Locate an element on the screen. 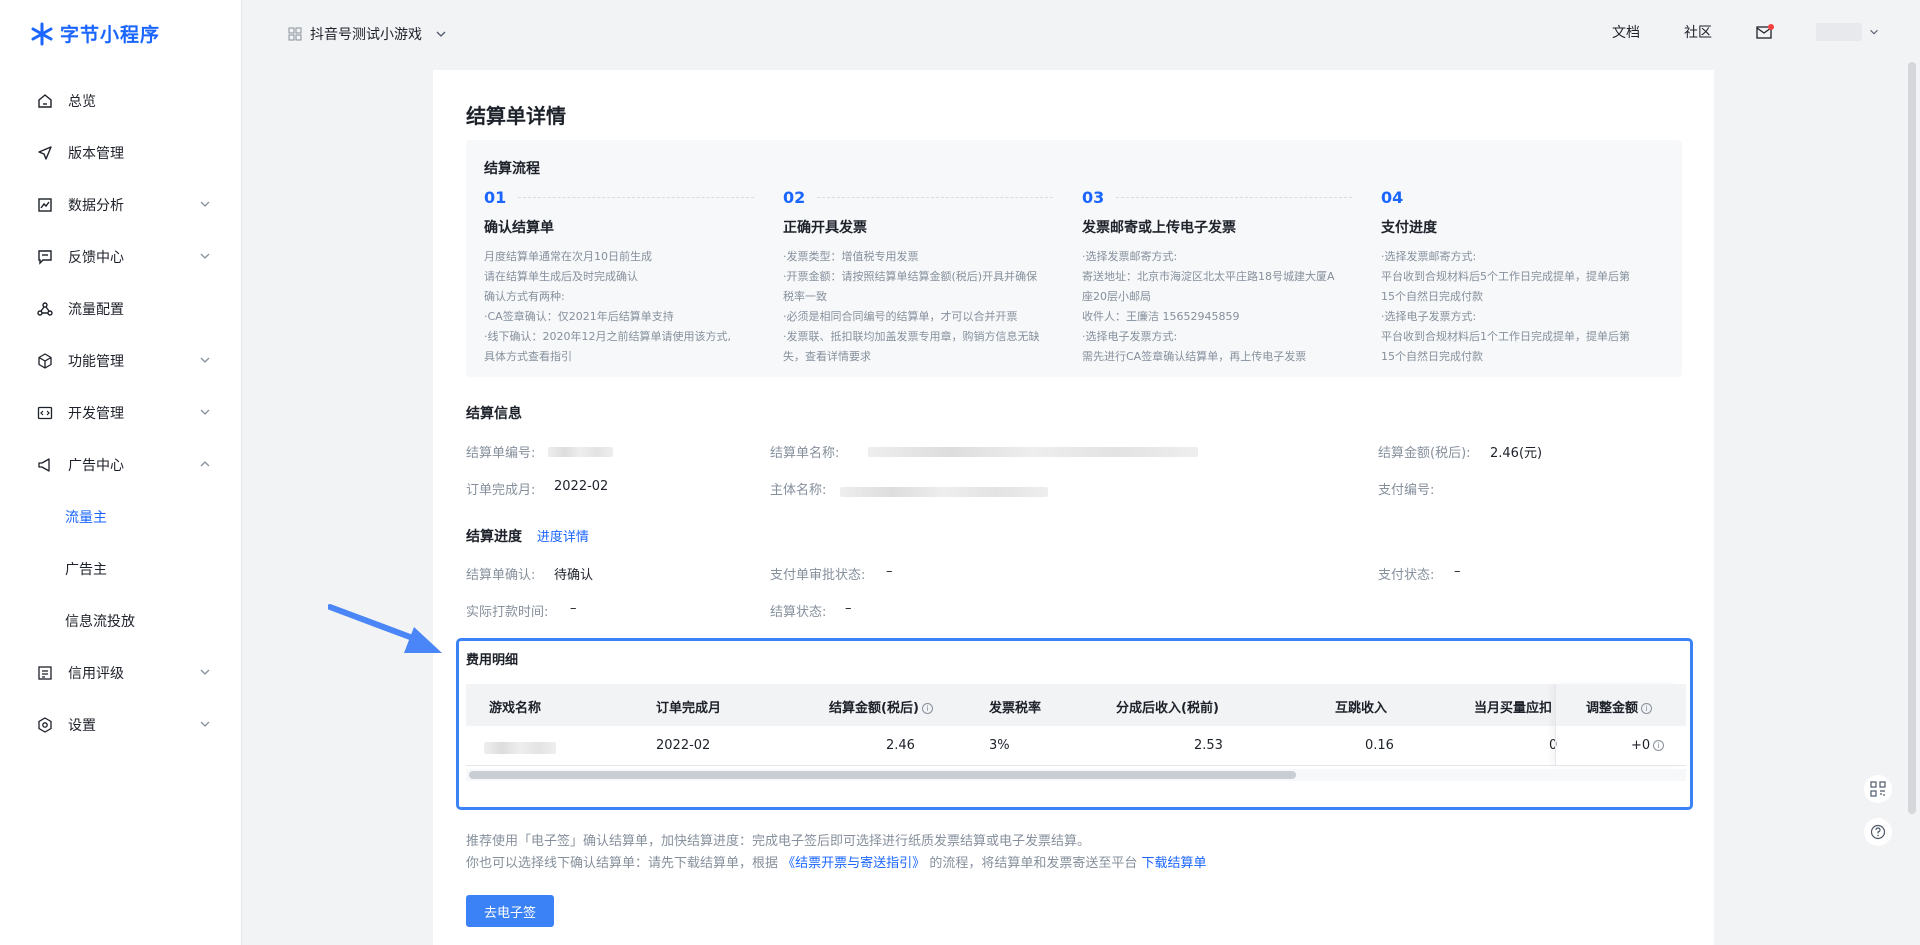 This screenshot has height=945, width=1920. sidebar-item-feed-ads: 信息流投放 is located at coordinates (121, 621).